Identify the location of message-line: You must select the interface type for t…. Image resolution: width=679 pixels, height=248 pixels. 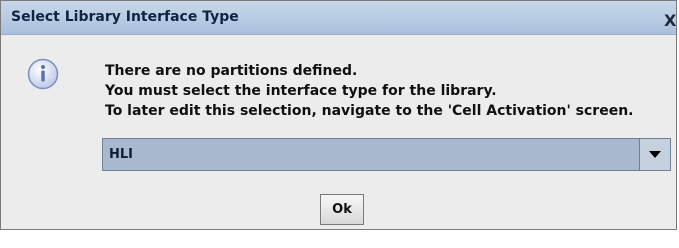
(301, 91).